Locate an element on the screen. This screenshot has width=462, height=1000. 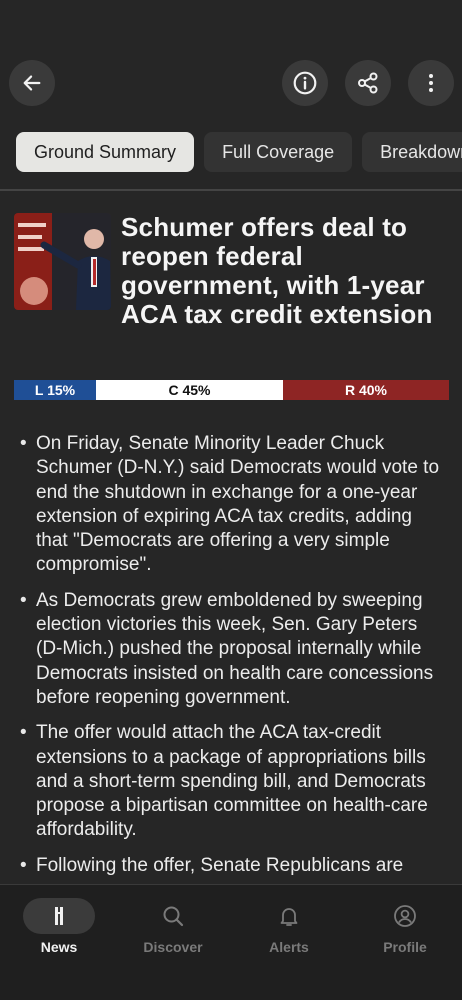
tab-full-coverage: Full Coverage is located at coordinates (278, 152).